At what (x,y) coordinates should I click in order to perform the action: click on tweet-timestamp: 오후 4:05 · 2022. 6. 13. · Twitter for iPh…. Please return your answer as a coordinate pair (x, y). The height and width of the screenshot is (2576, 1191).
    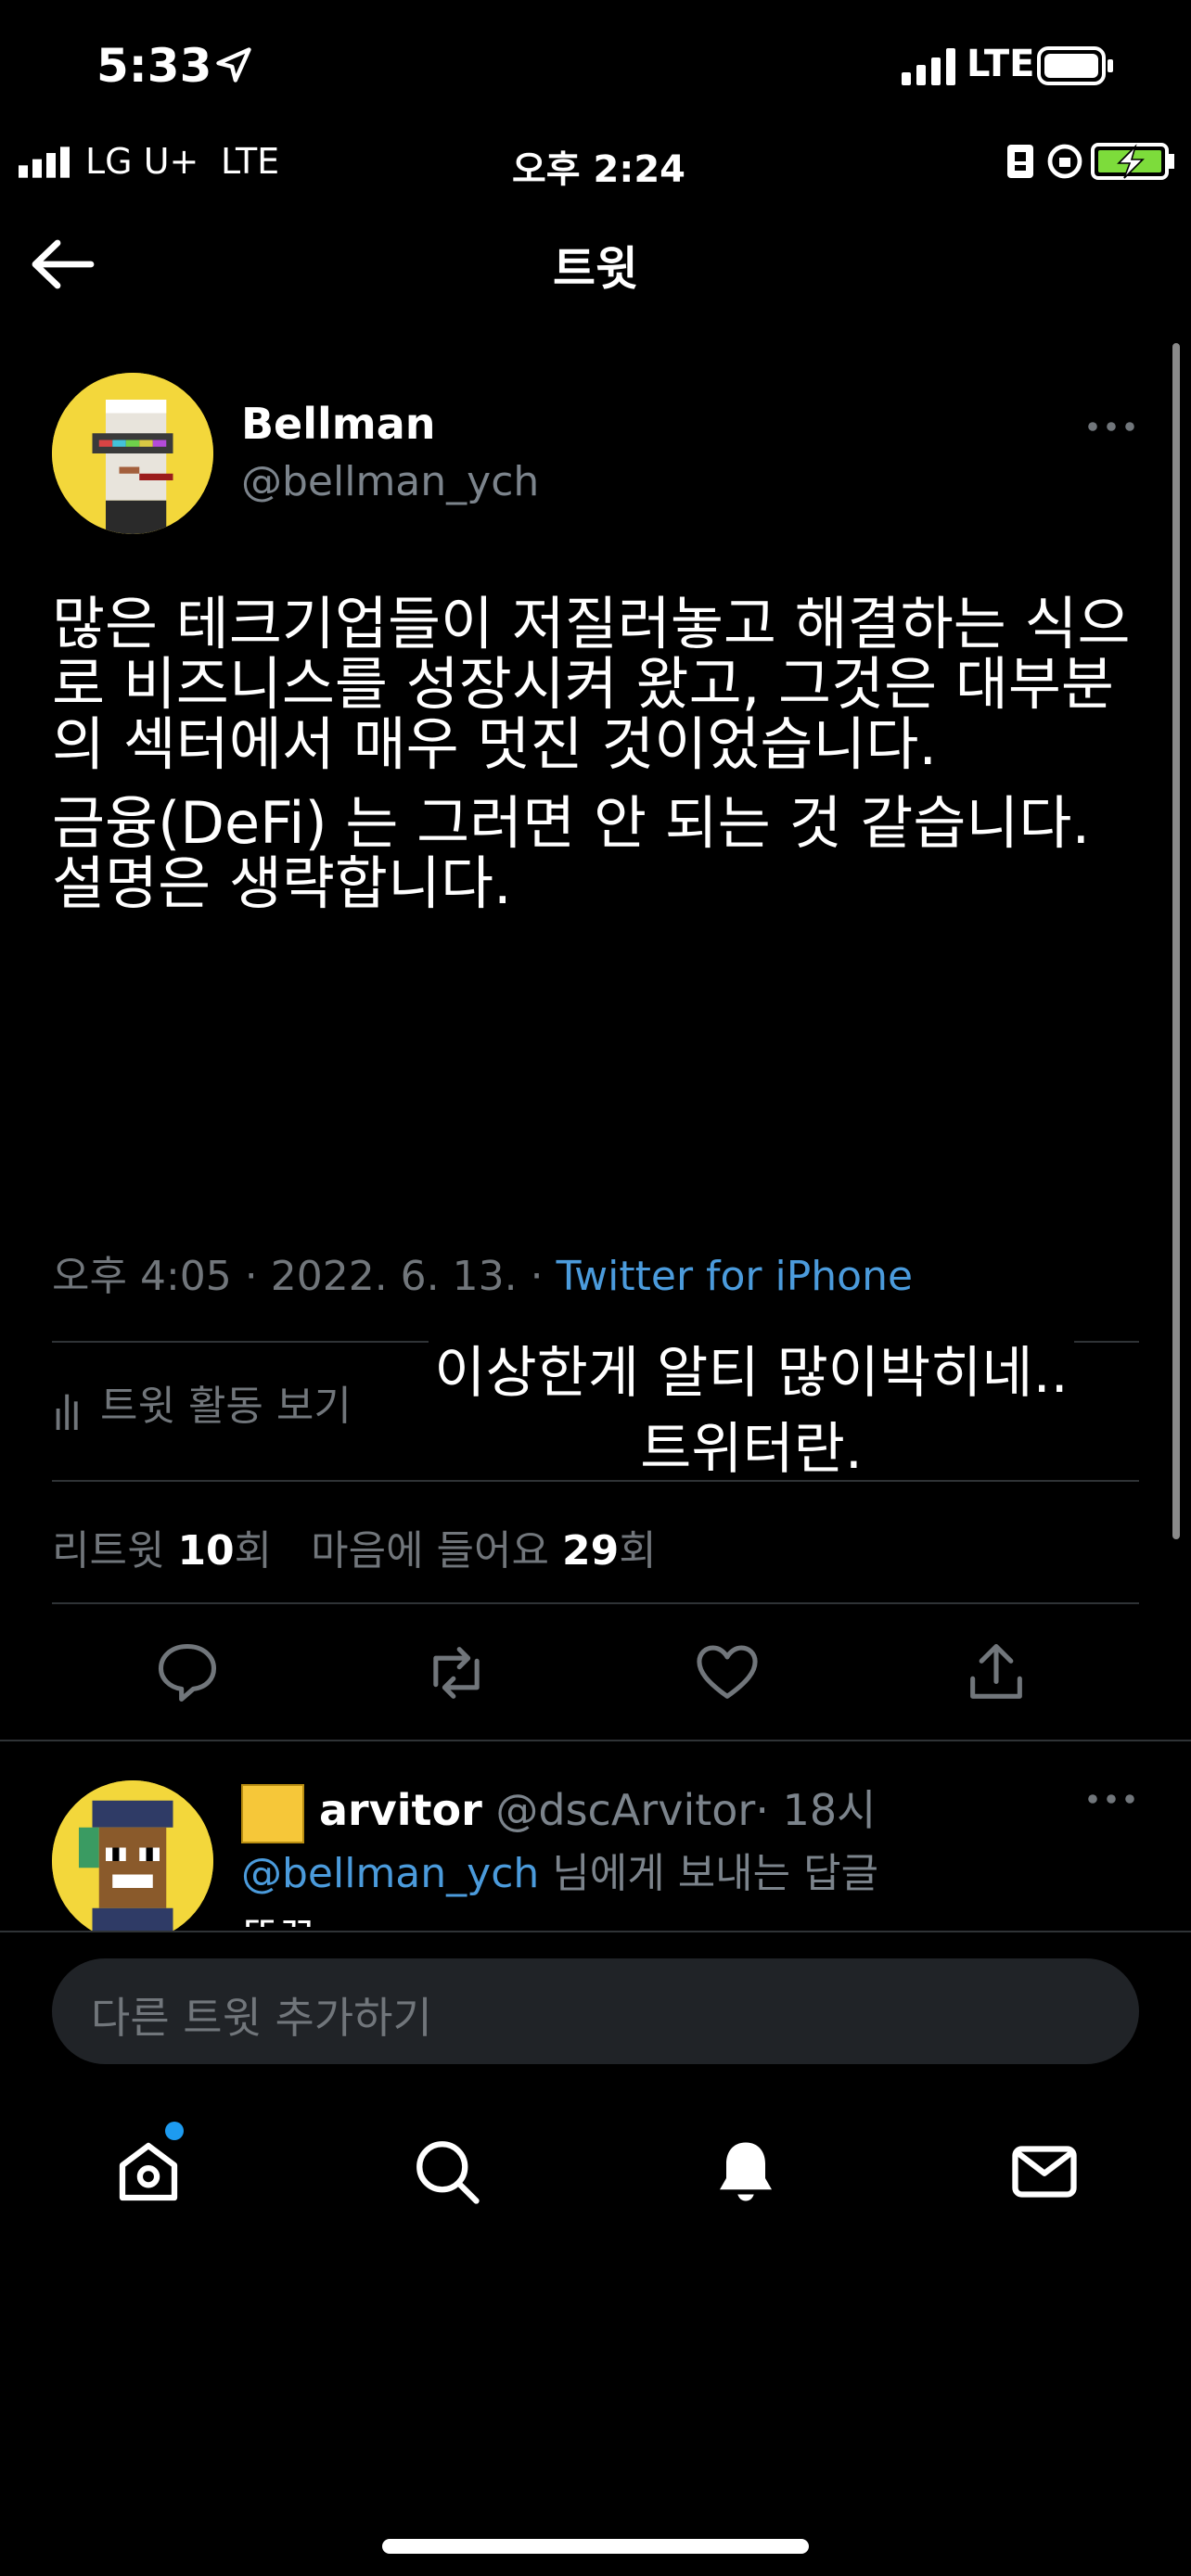
    Looking at the image, I should click on (482, 1272).